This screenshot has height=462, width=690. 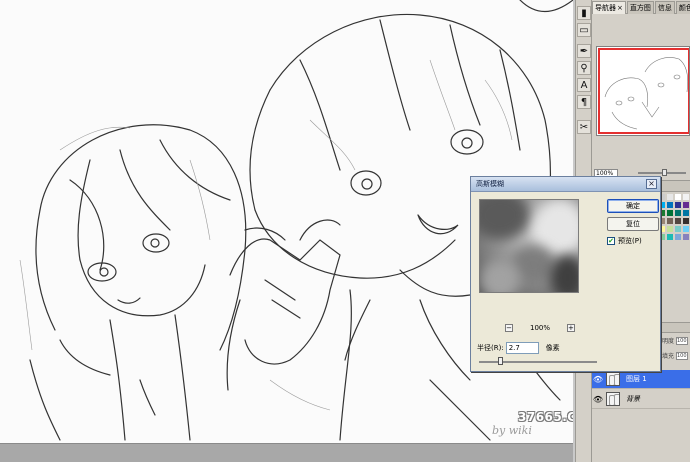 I want to click on radius-input: 2.7, so click(x=522, y=348).